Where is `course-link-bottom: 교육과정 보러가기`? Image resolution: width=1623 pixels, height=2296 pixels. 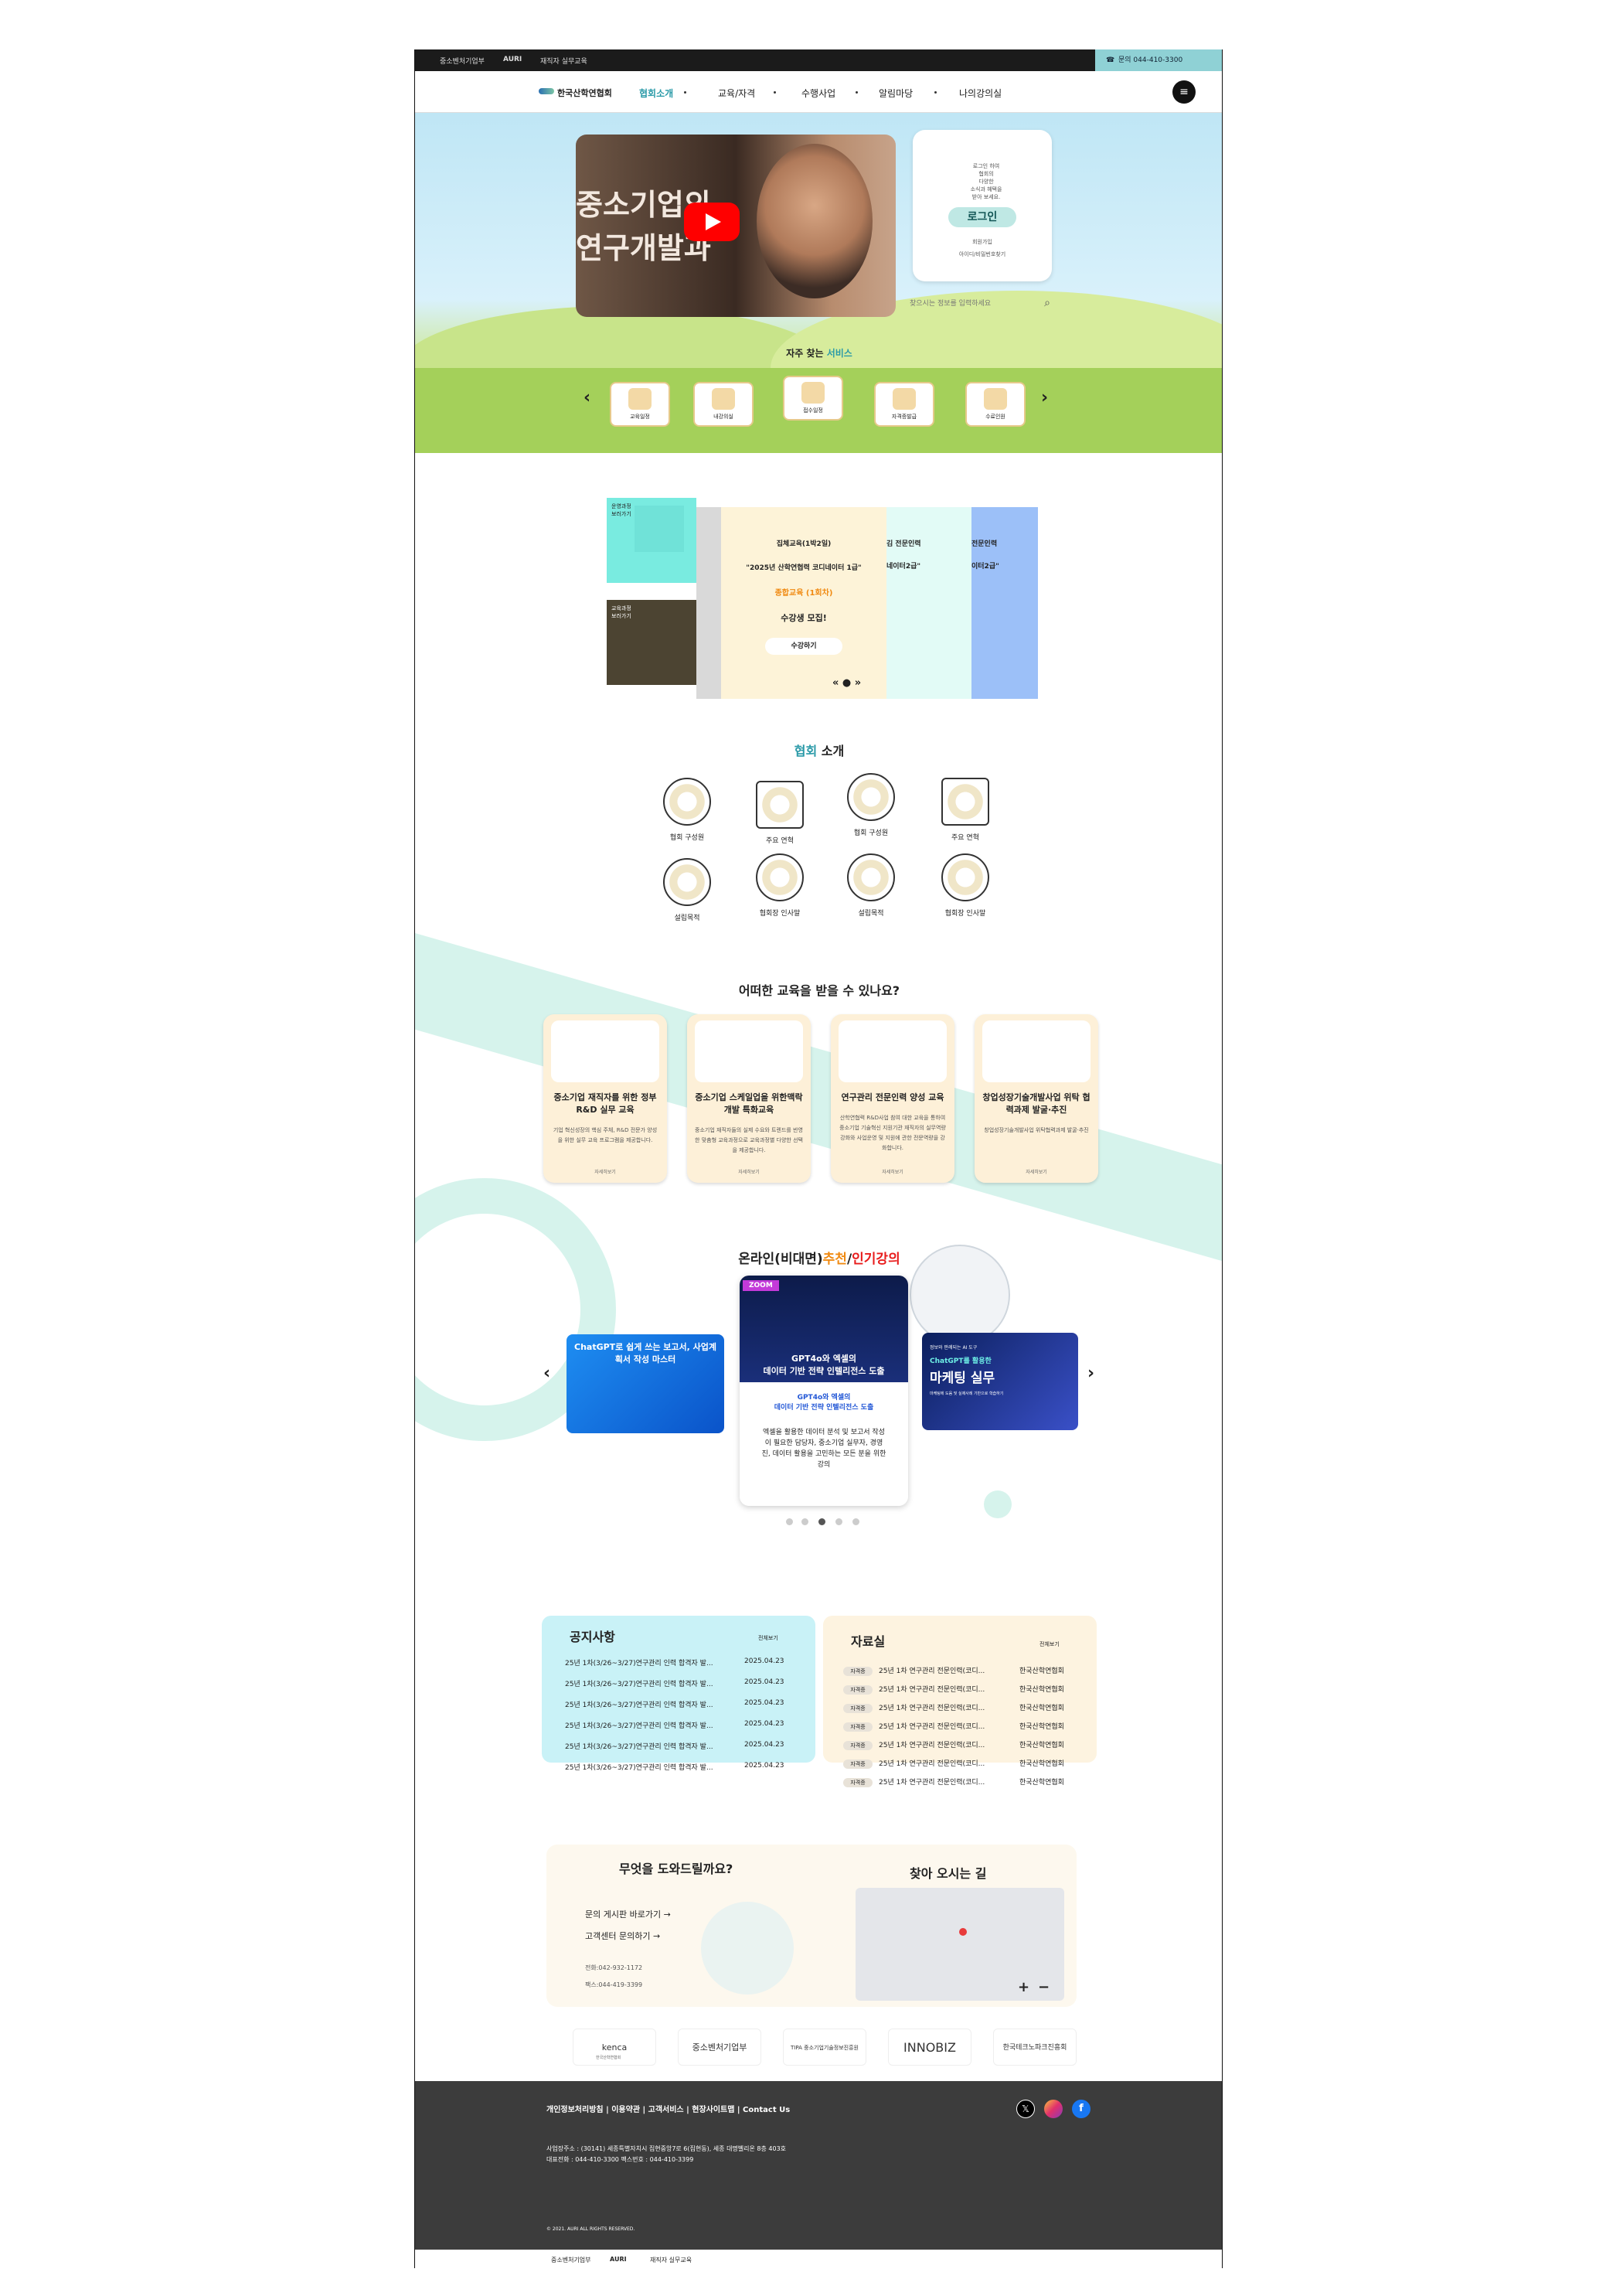 course-link-bottom: 교육과정 보러가기 is located at coordinates (651, 642).